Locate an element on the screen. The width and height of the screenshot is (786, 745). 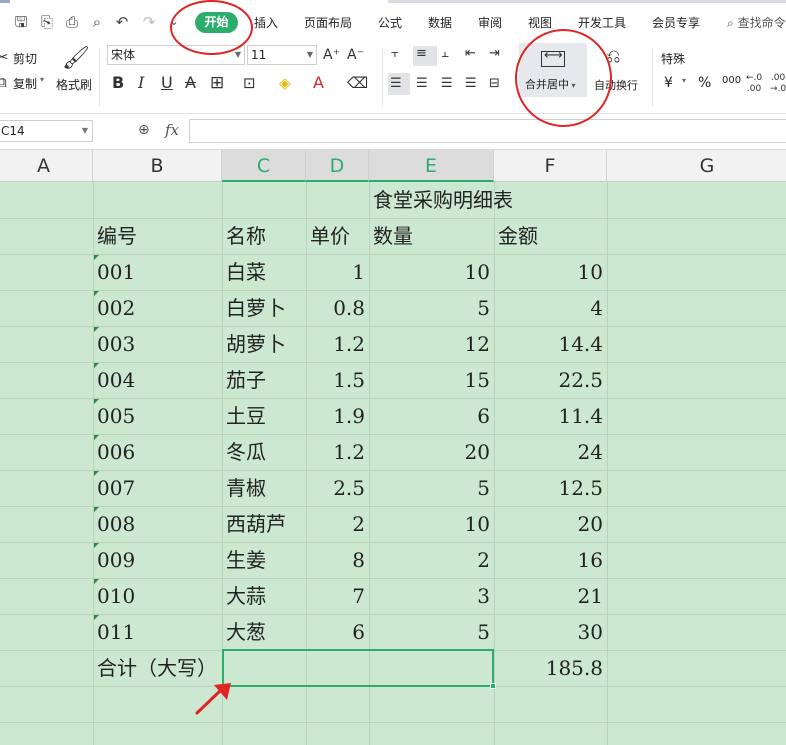
cell-name: 大葱 is located at coordinates (264, 632).